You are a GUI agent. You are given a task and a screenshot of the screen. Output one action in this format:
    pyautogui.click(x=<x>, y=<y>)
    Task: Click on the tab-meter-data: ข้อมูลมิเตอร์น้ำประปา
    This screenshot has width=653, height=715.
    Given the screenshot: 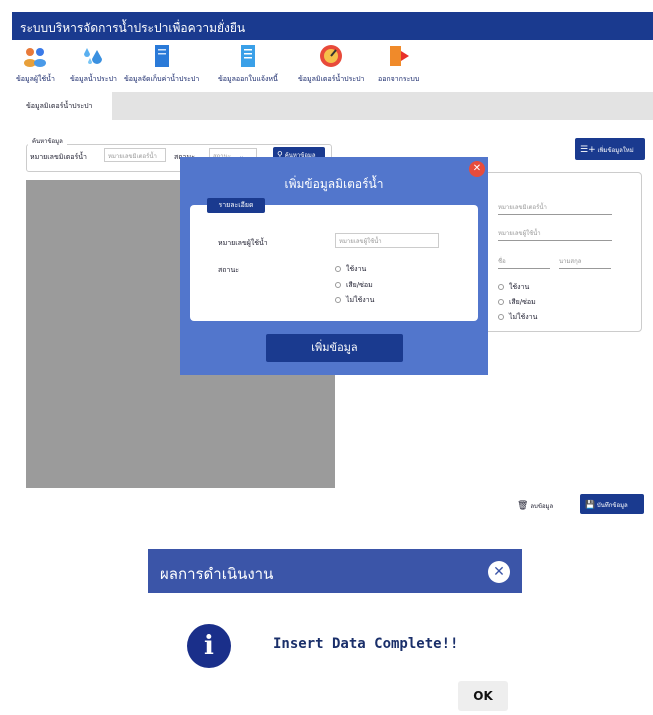 What is the action you would take?
    pyautogui.click(x=62, y=106)
    